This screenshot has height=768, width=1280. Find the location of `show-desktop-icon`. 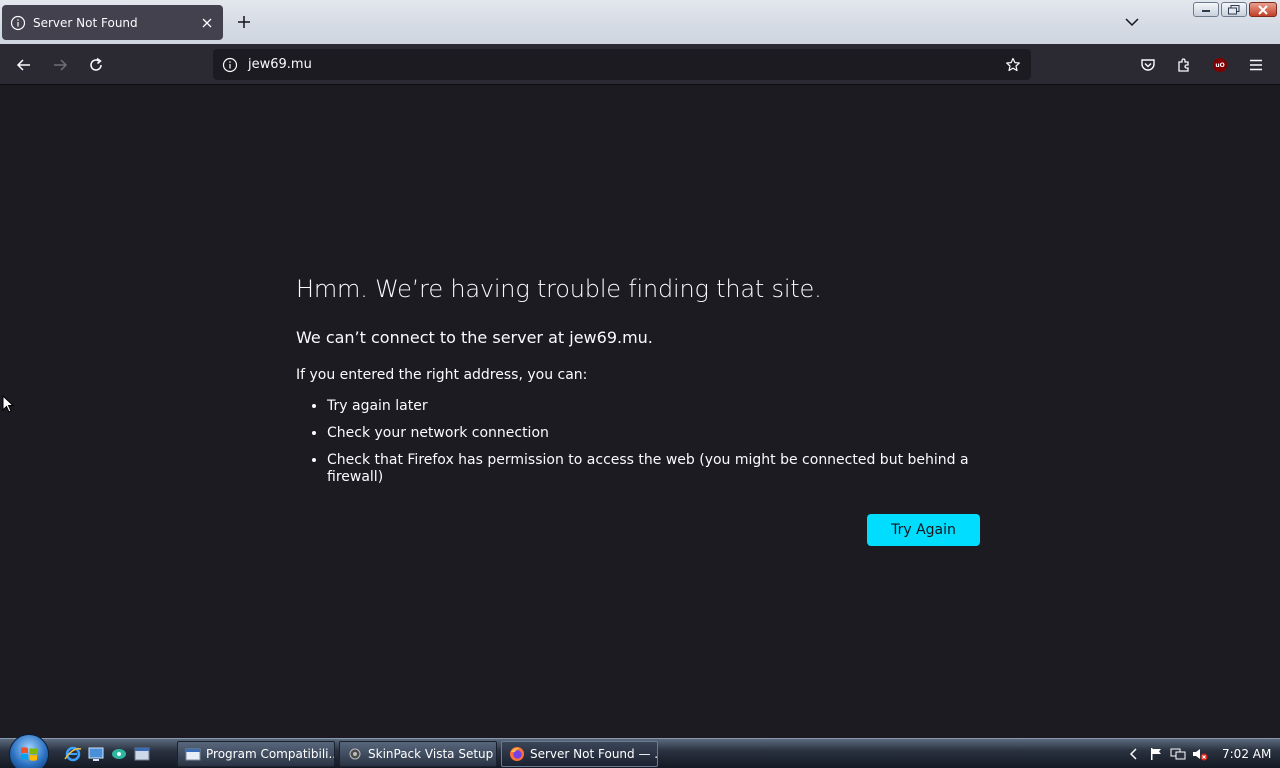

show-desktop-icon is located at coordinates (96, 754).